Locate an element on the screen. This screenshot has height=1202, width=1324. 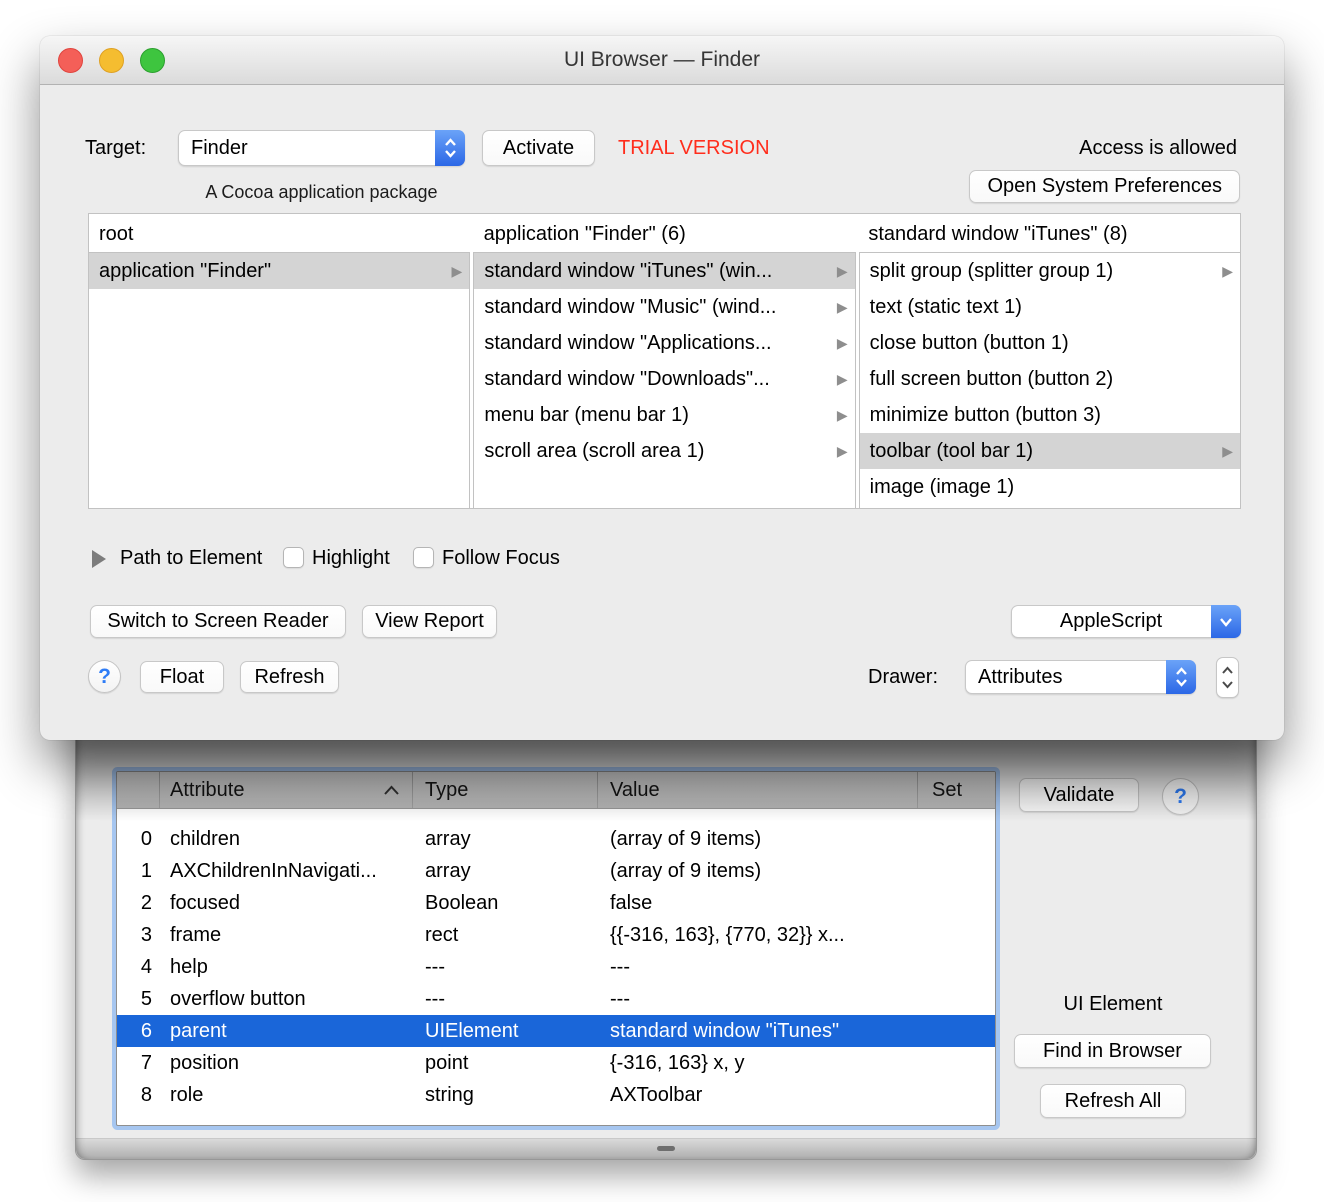
refresh-all-button: Refresh All is located at coordinates (1113, 1101).